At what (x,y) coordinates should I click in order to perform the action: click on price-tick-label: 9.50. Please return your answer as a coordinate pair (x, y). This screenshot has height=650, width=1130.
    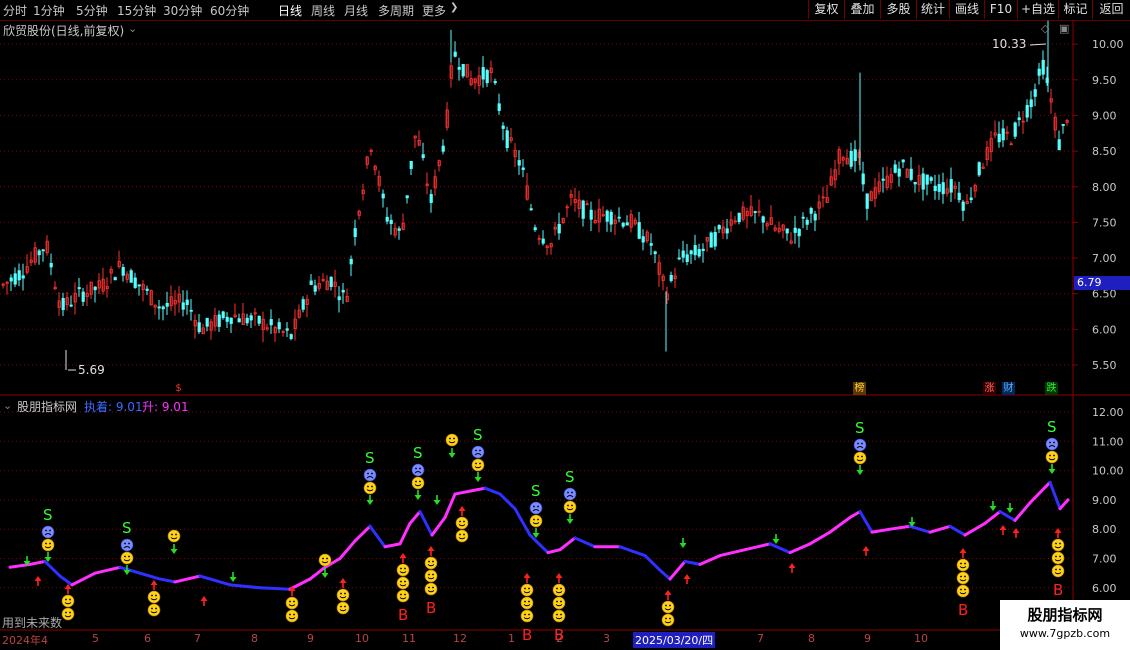
    Looking at the image, I should click on (1104, 80).